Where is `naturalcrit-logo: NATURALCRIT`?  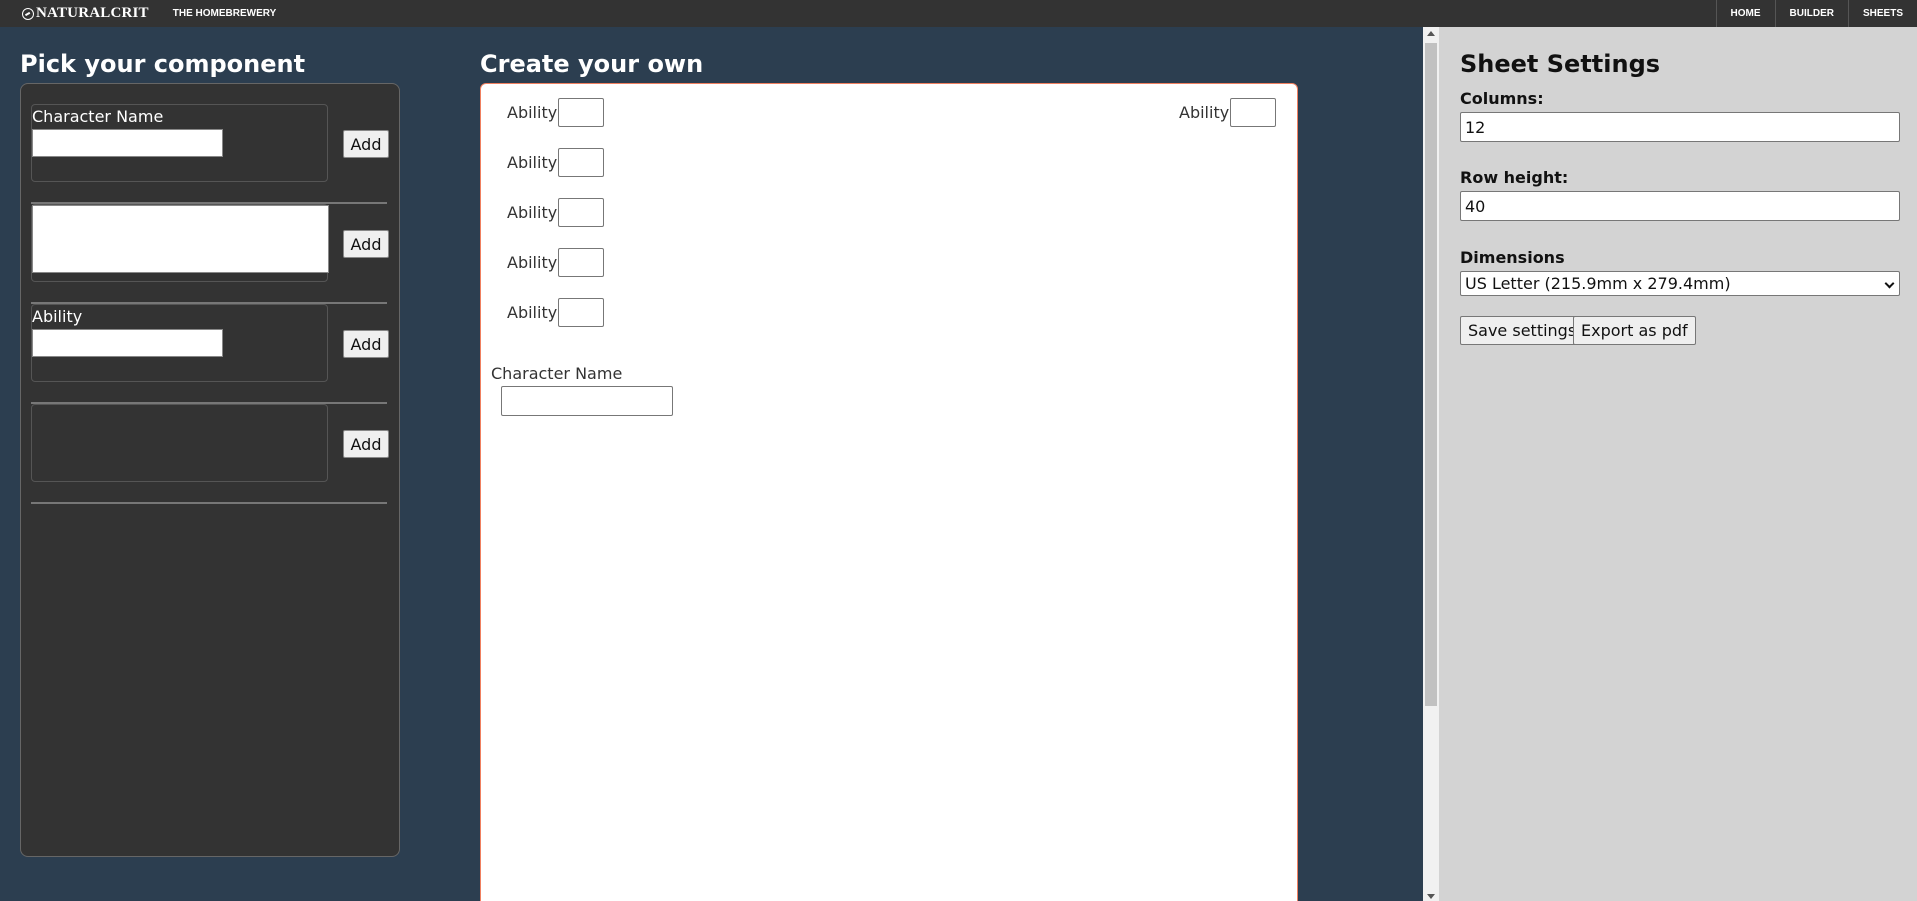
naturalcrit-logo: NATURALCRIT is located at coordinates (85, 13).